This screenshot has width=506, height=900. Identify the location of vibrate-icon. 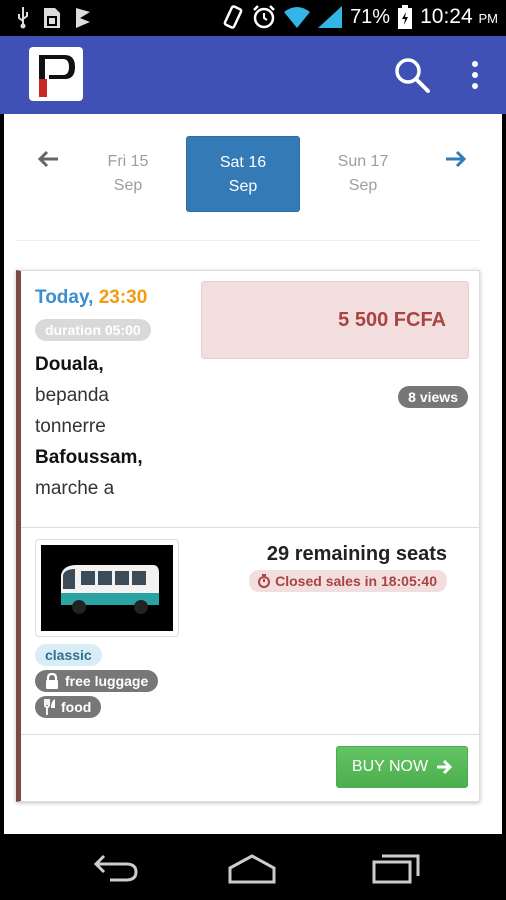
(233, 17).